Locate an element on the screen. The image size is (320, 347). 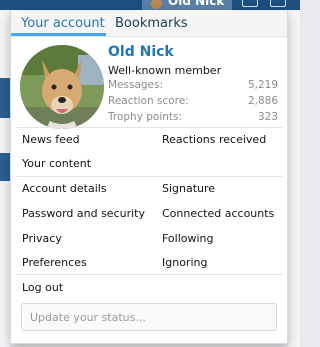
stat-row: Messages: 5,219 is located at coordinates (193, 87).